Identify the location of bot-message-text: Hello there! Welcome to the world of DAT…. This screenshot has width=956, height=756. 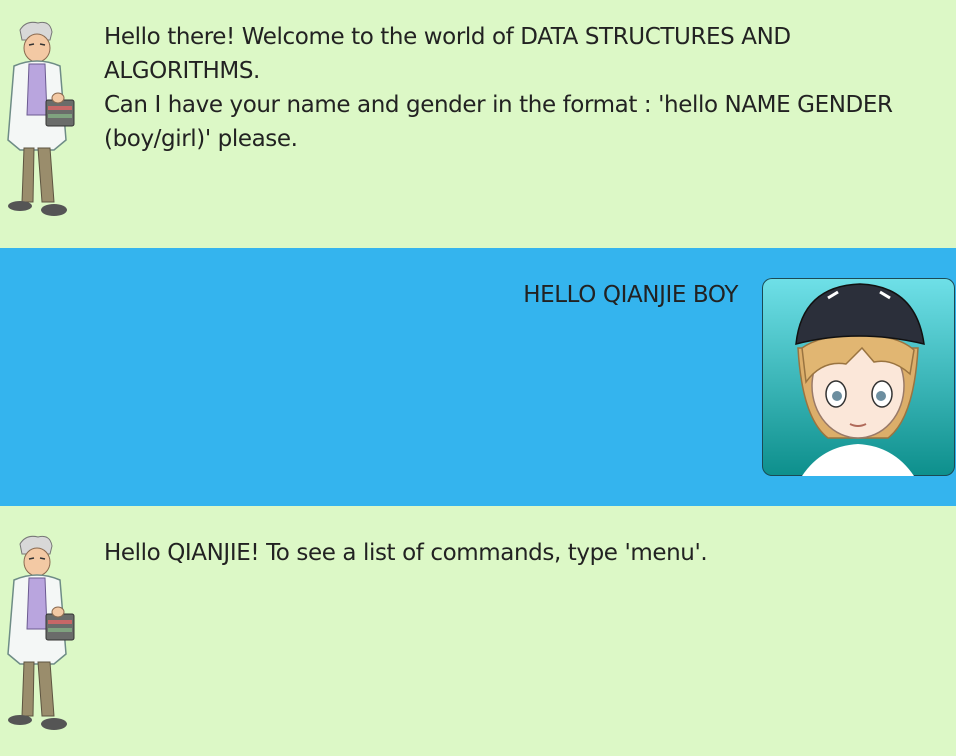
(498, 88).